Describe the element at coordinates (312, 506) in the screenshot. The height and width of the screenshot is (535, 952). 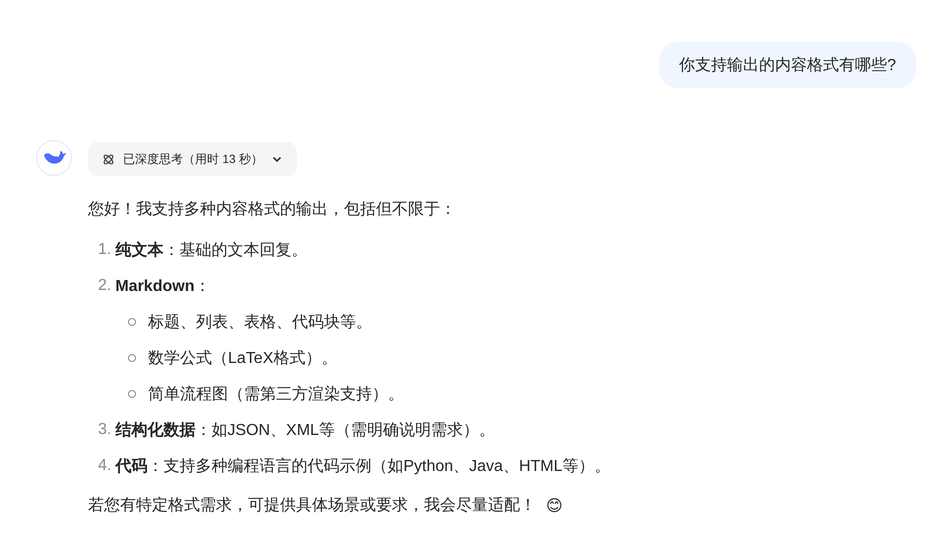
I see `reply-paragraph: 若您有特定格式需求，可提供具体场景或要求，我会尽量适配！` at that location.